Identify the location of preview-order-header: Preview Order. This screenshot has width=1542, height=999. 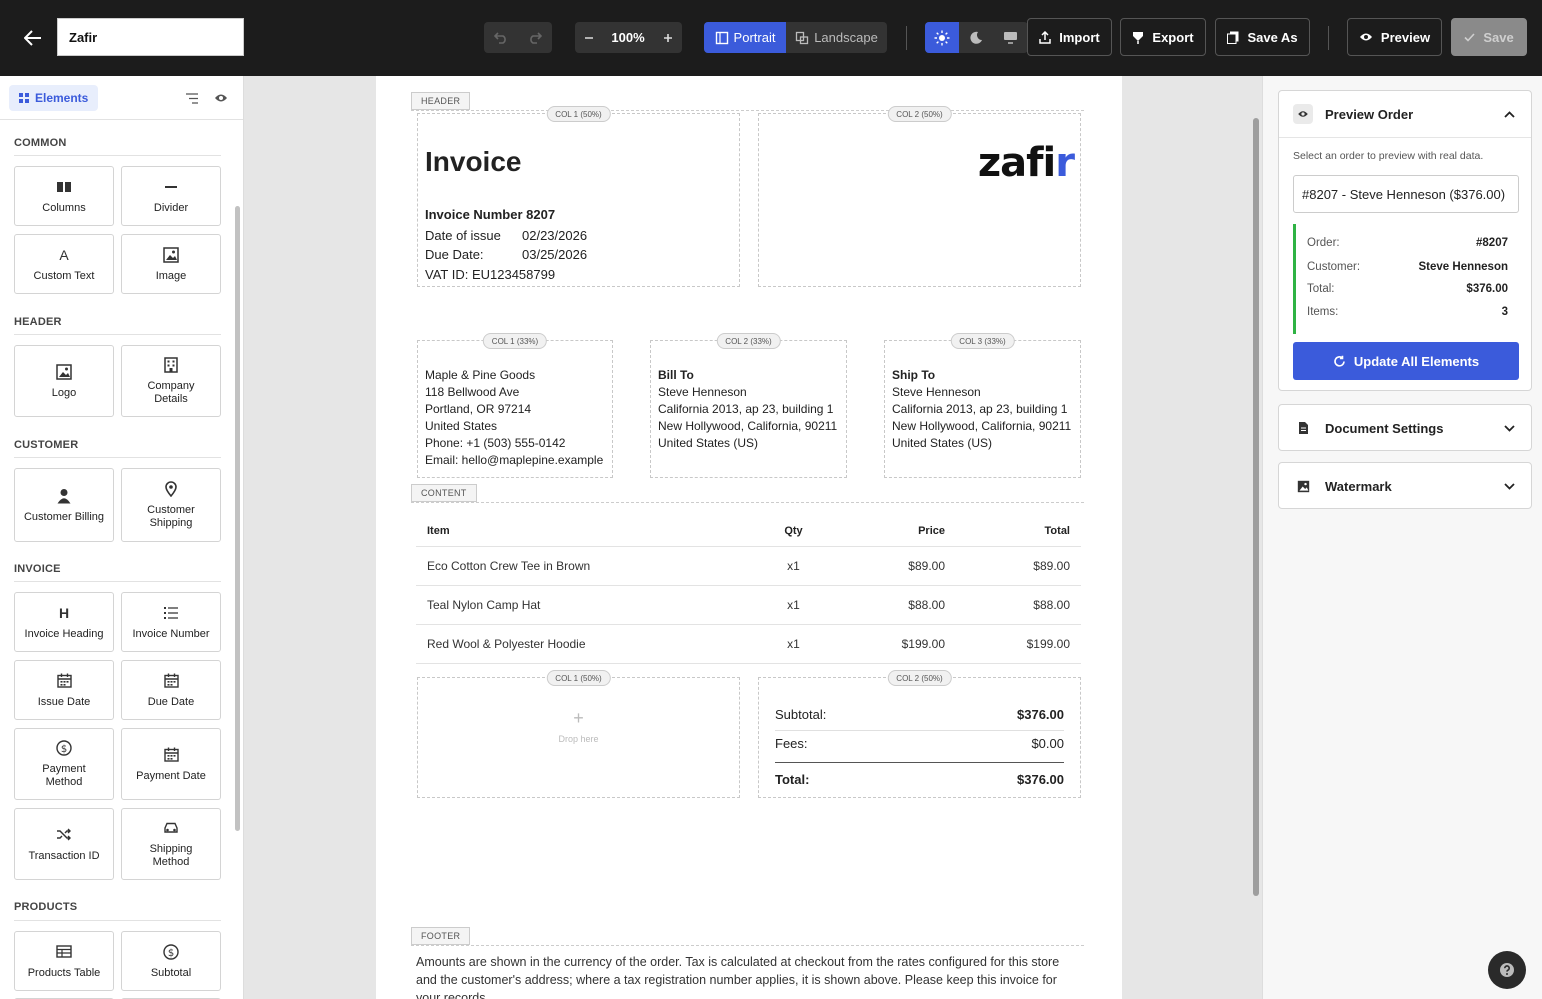
(1405, 114).